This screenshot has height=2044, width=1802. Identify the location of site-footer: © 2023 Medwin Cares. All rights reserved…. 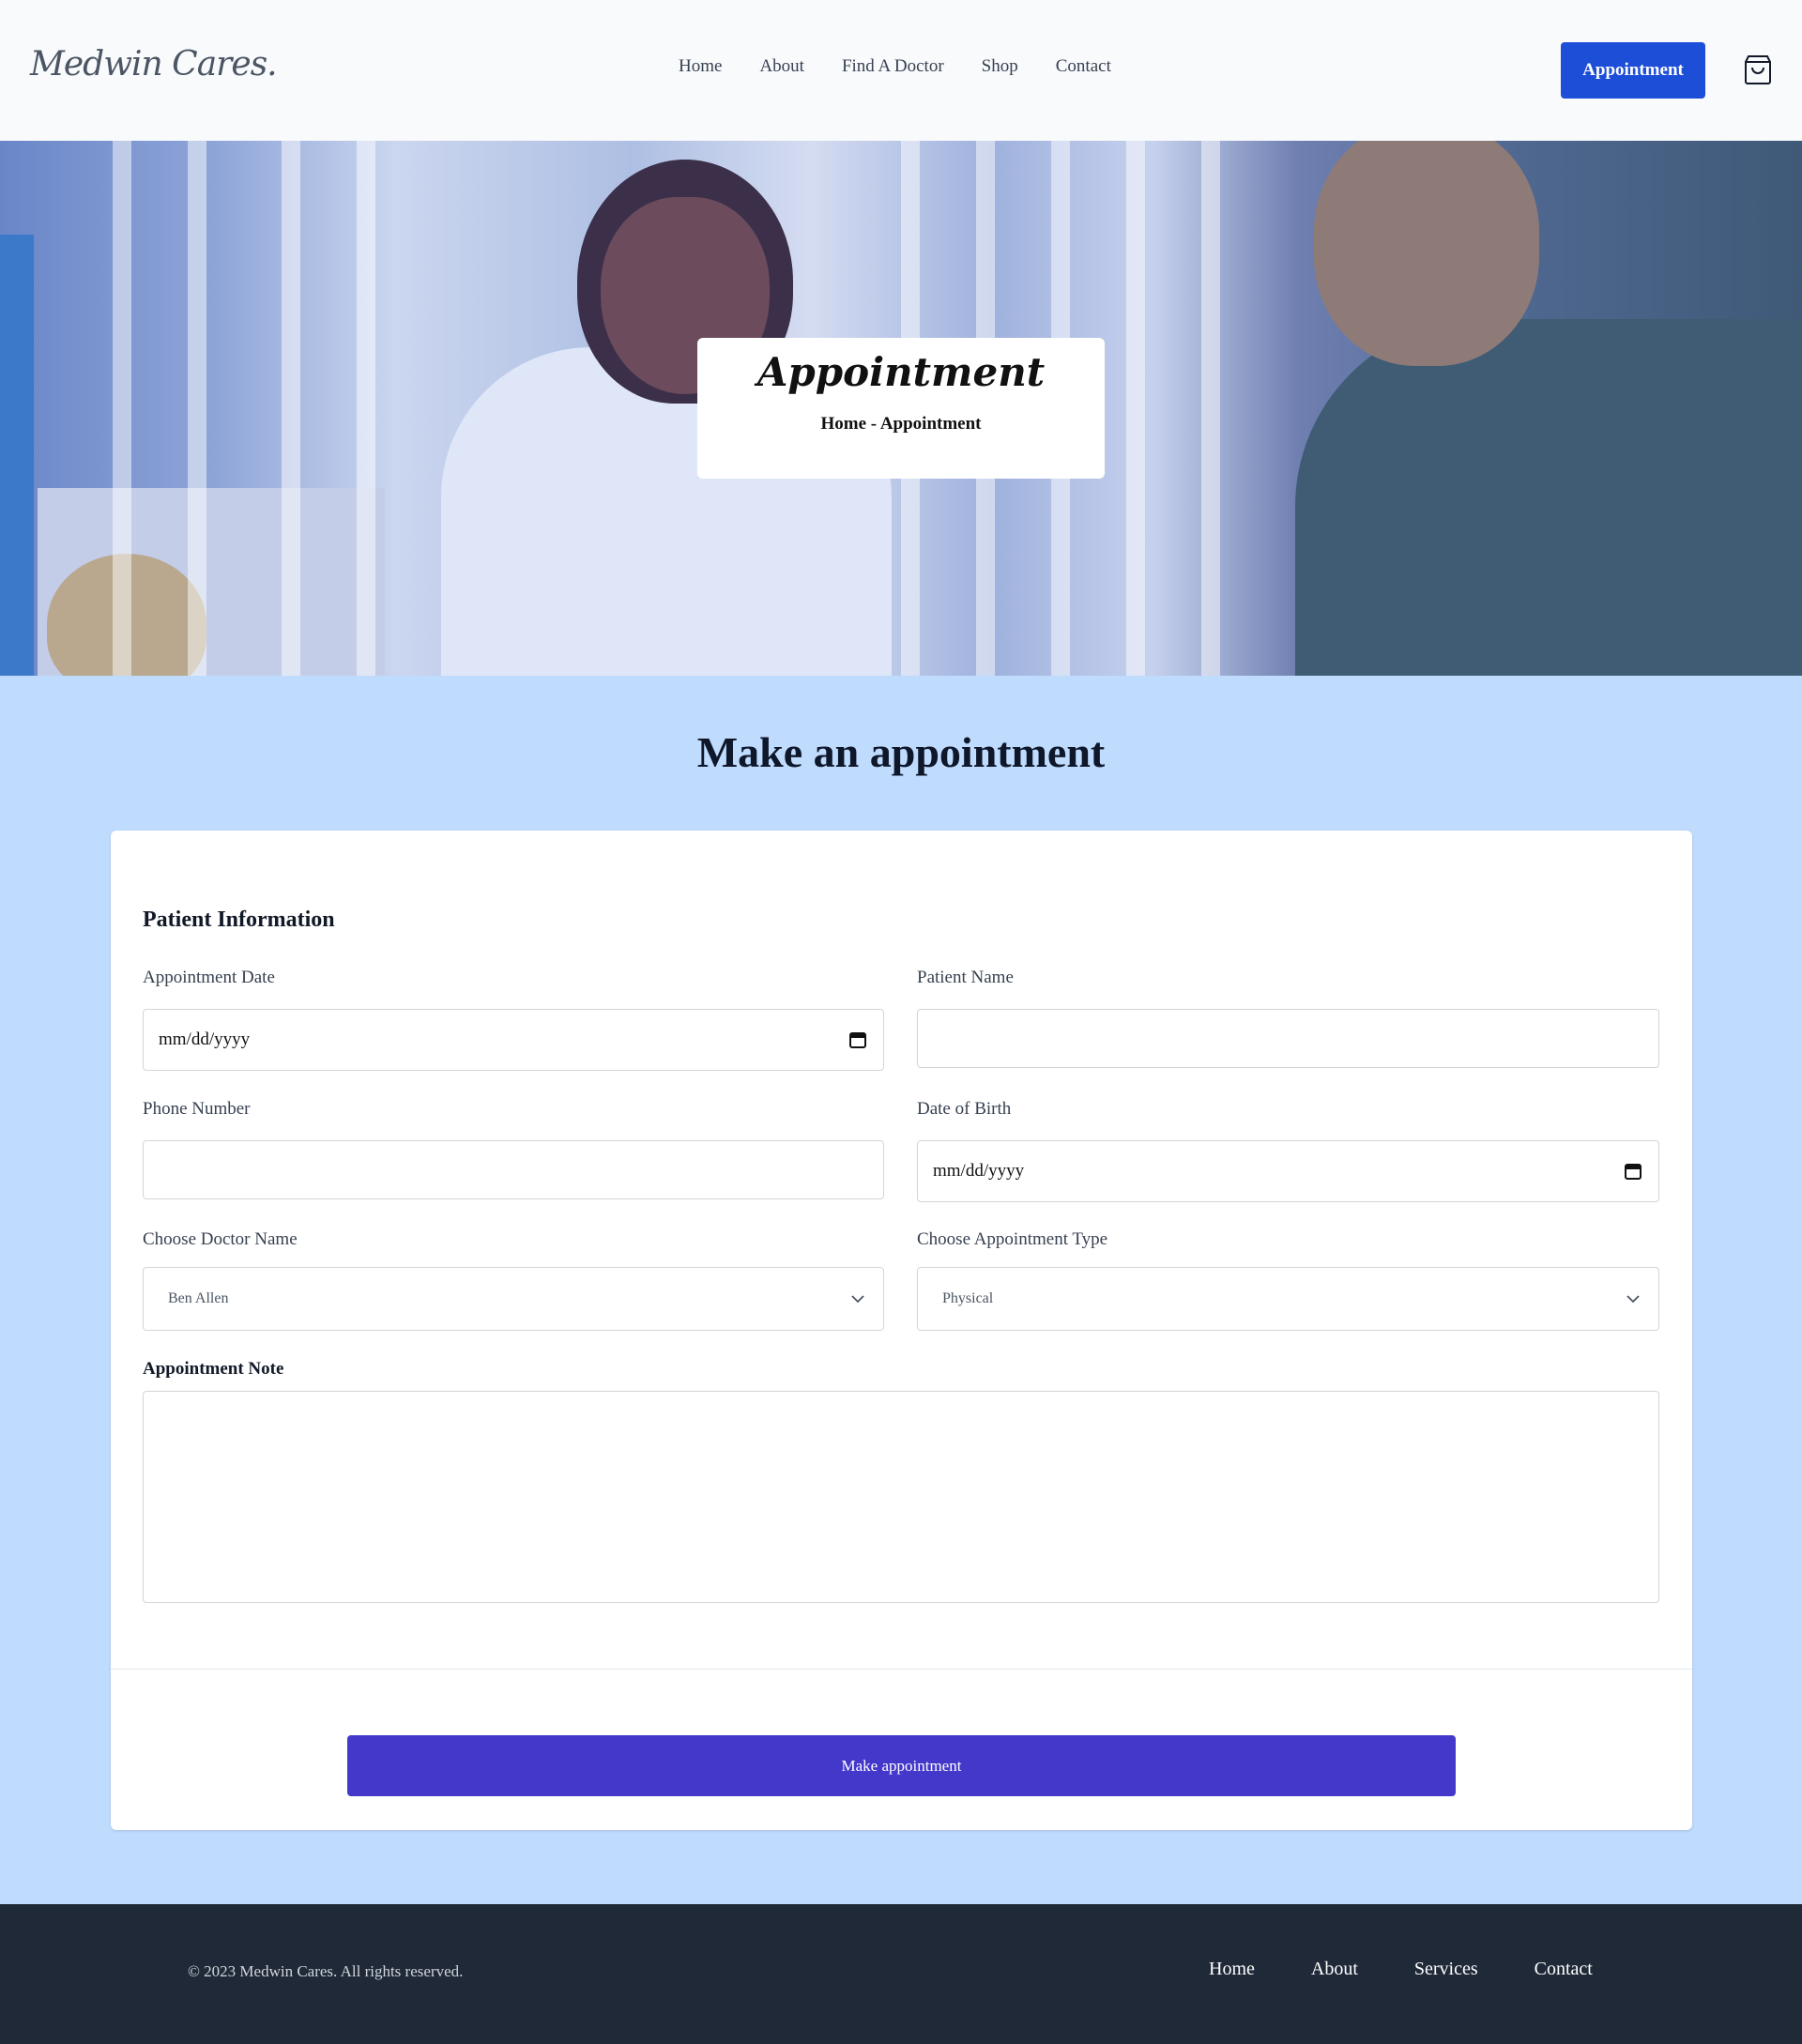
(901, 1974).